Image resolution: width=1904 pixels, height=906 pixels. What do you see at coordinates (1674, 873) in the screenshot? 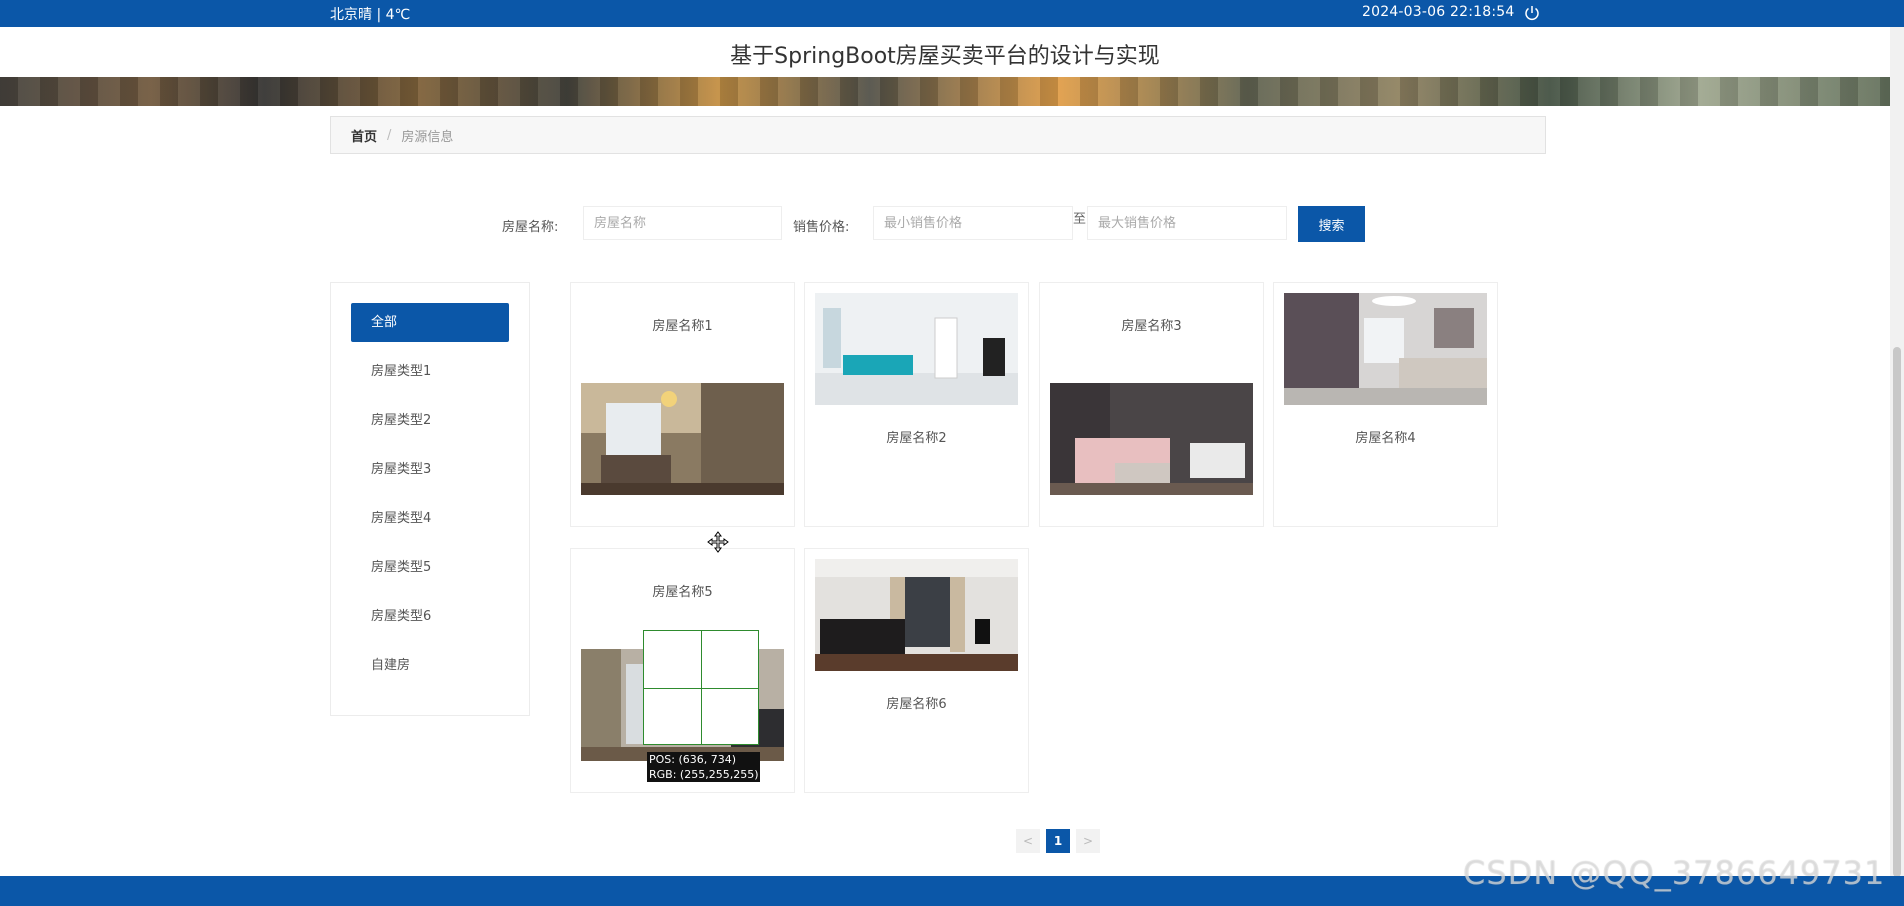
I see `watermark: CSDN @QQ_3786649731` at bounding box center [1674, 873].